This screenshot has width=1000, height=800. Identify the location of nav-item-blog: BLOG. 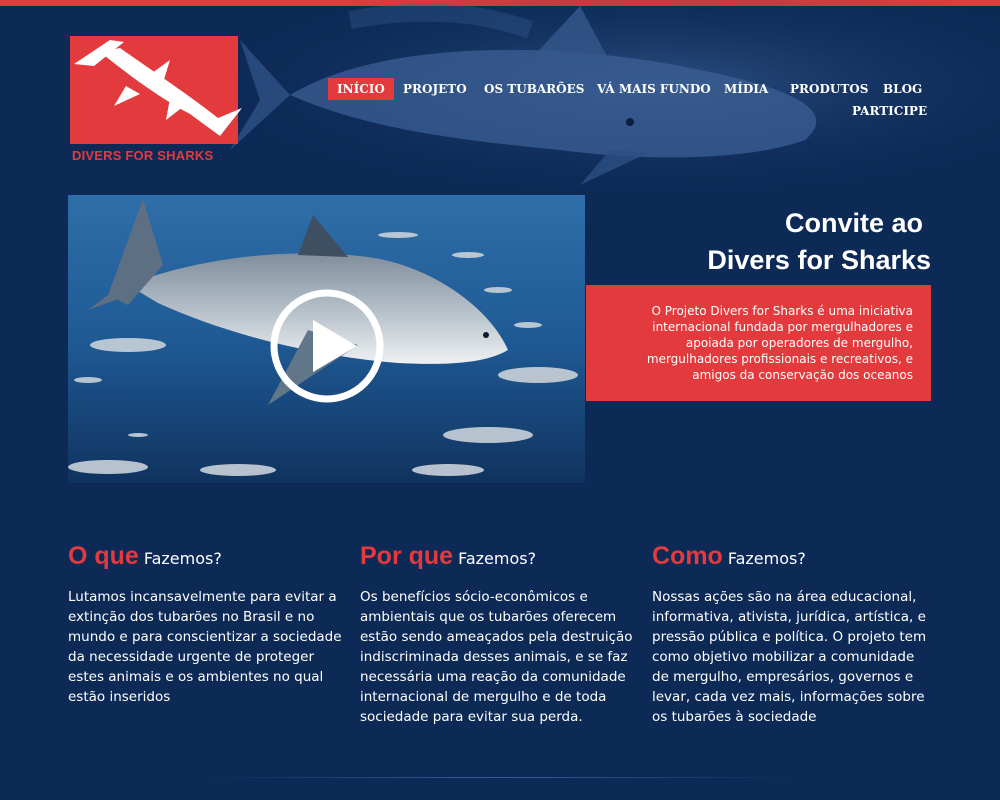
(902, 89).